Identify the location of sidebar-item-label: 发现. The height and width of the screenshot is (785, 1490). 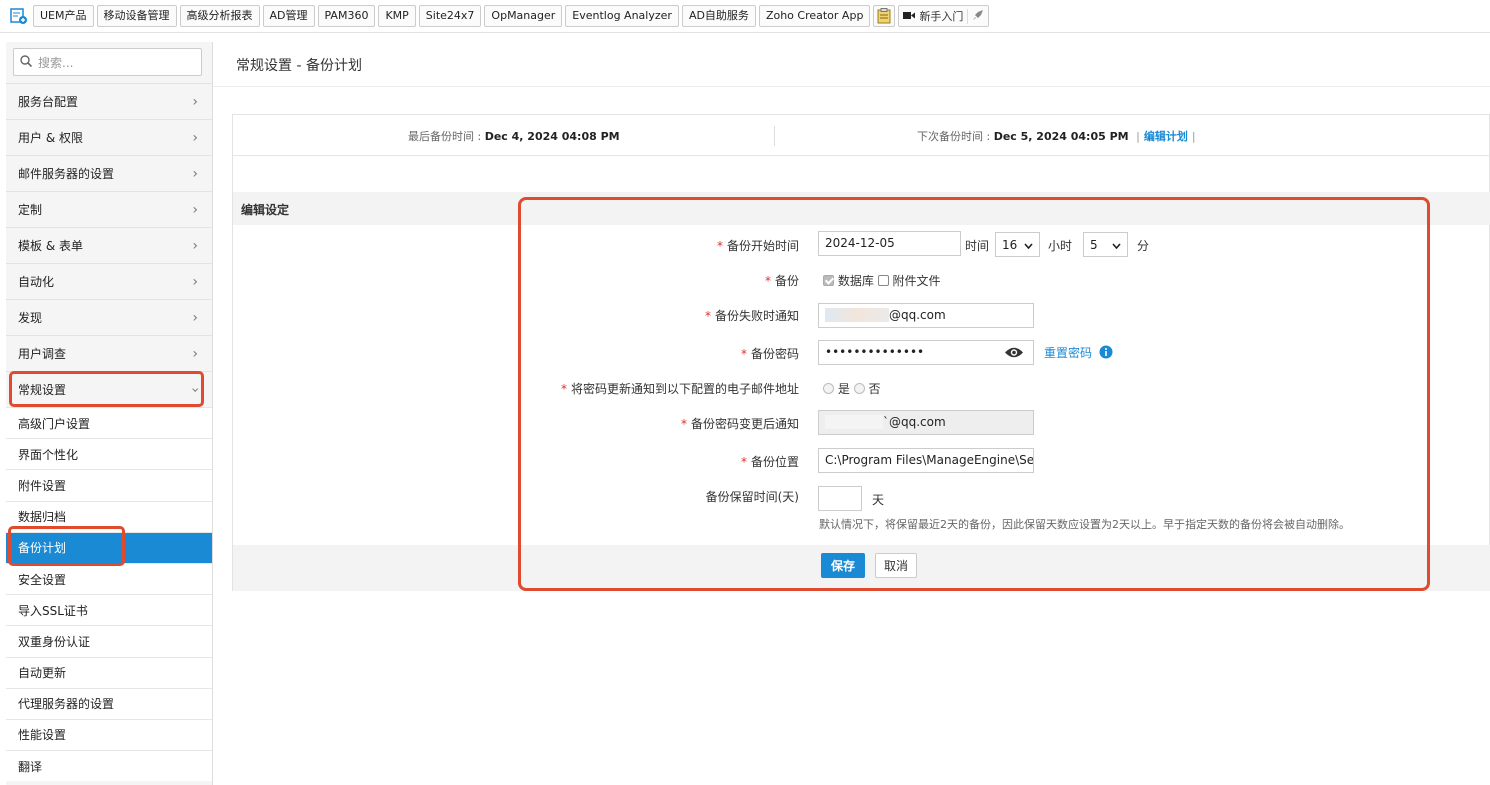
(30, 318).